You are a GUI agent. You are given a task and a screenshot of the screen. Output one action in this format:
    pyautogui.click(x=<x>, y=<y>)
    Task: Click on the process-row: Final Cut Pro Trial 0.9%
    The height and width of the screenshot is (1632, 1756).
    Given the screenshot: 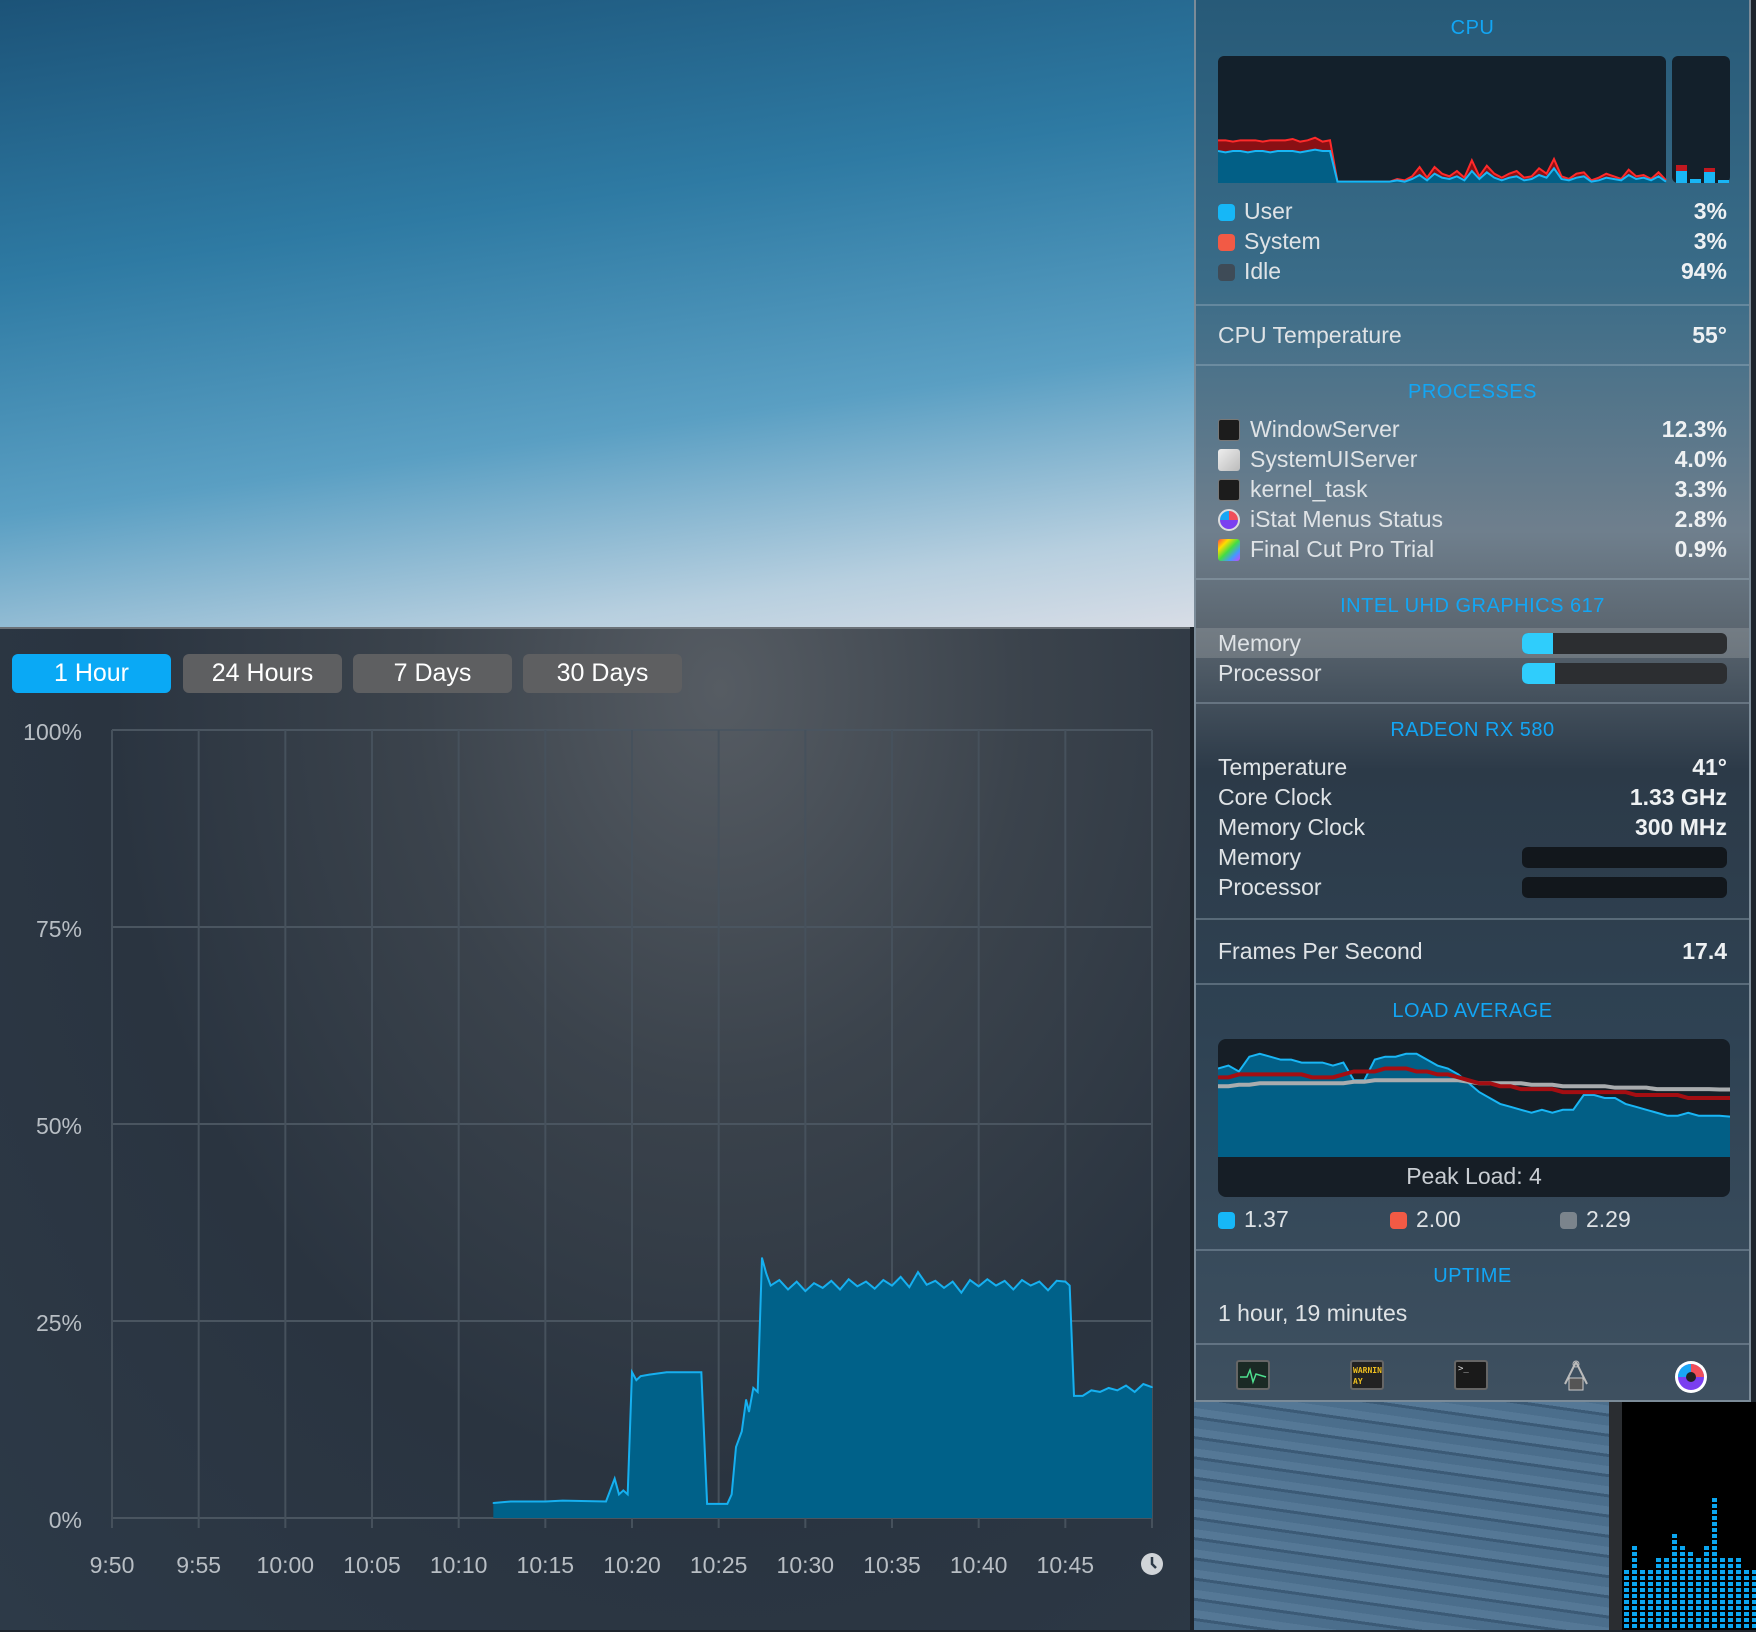 What is the action you would take?
    pyautogui.click(x=1472, y=549)
    